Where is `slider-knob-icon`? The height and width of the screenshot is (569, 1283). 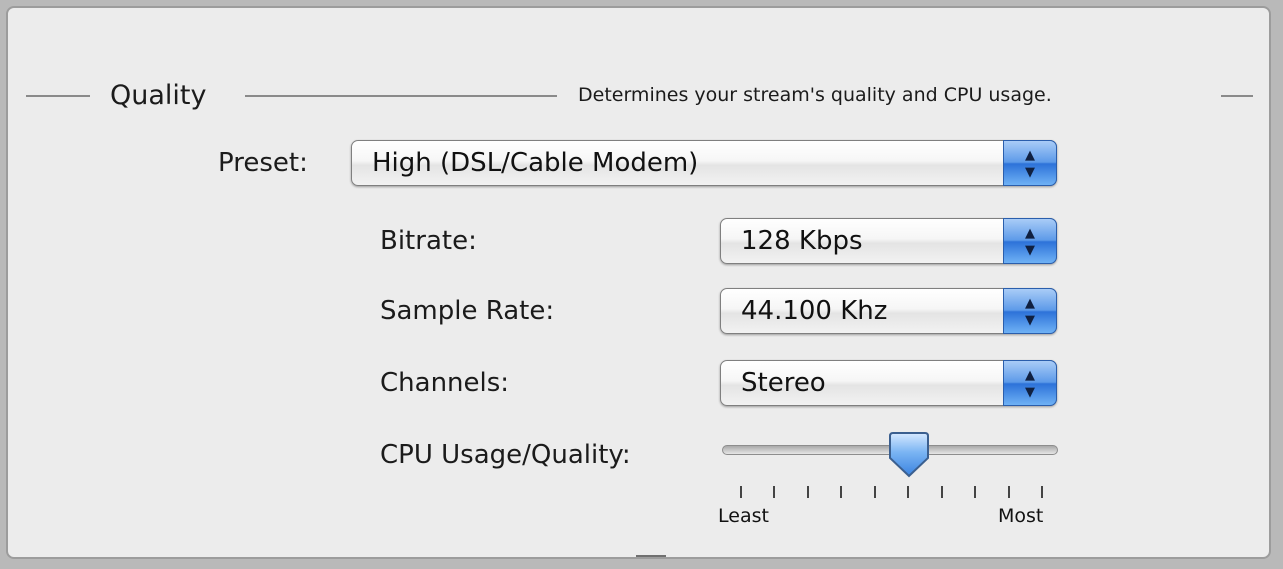 slider-knob-icon is located at coordinates (909, 454).